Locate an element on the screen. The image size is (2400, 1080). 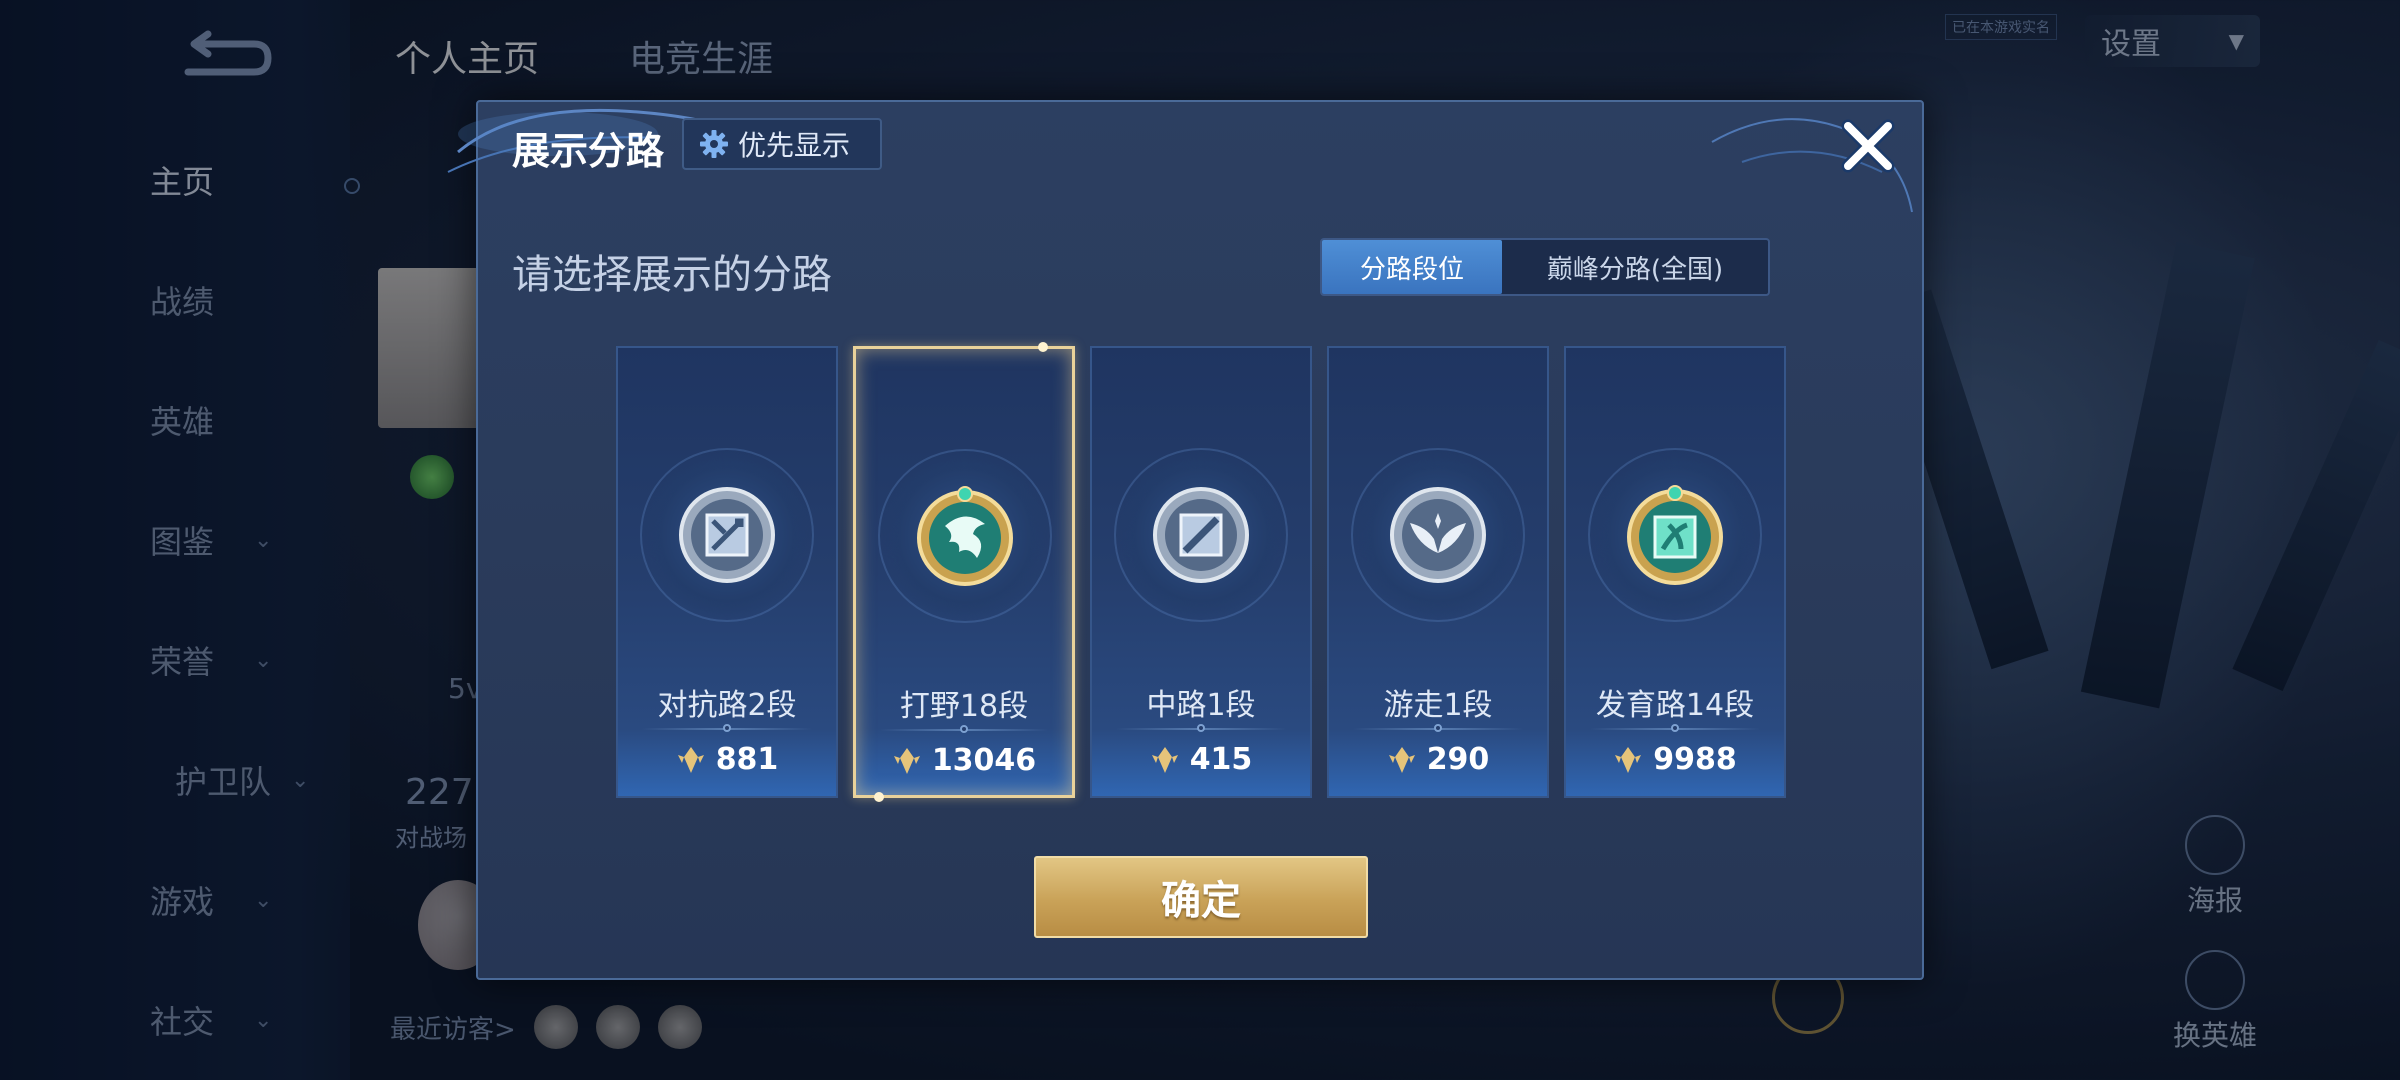
lane-card-farm: 发育路14段 9988 is located at coordinates (1675, 572).